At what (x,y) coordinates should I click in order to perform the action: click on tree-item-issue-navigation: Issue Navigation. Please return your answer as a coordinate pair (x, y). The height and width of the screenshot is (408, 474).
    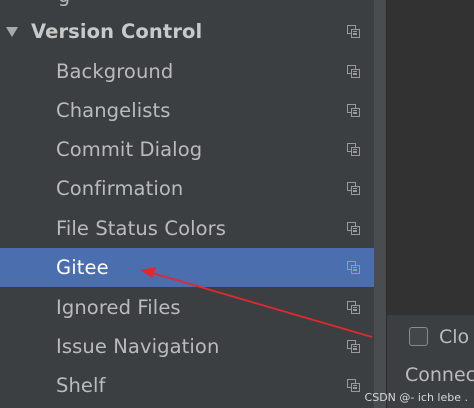
    Looking at the image, I should click on (187, 346).